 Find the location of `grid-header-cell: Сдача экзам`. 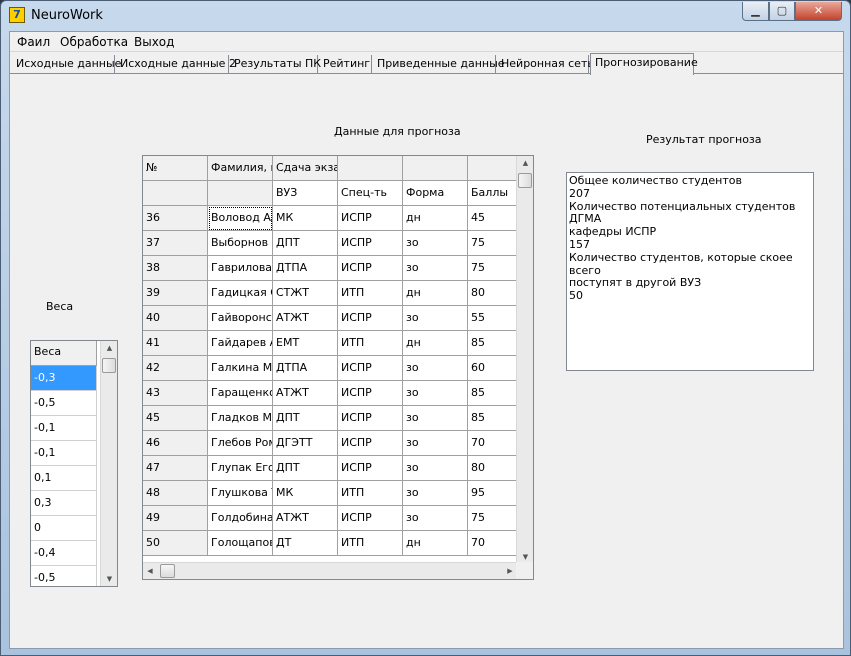

grid-header-cell: Сдача экзам is located at coordinates (305, 168).